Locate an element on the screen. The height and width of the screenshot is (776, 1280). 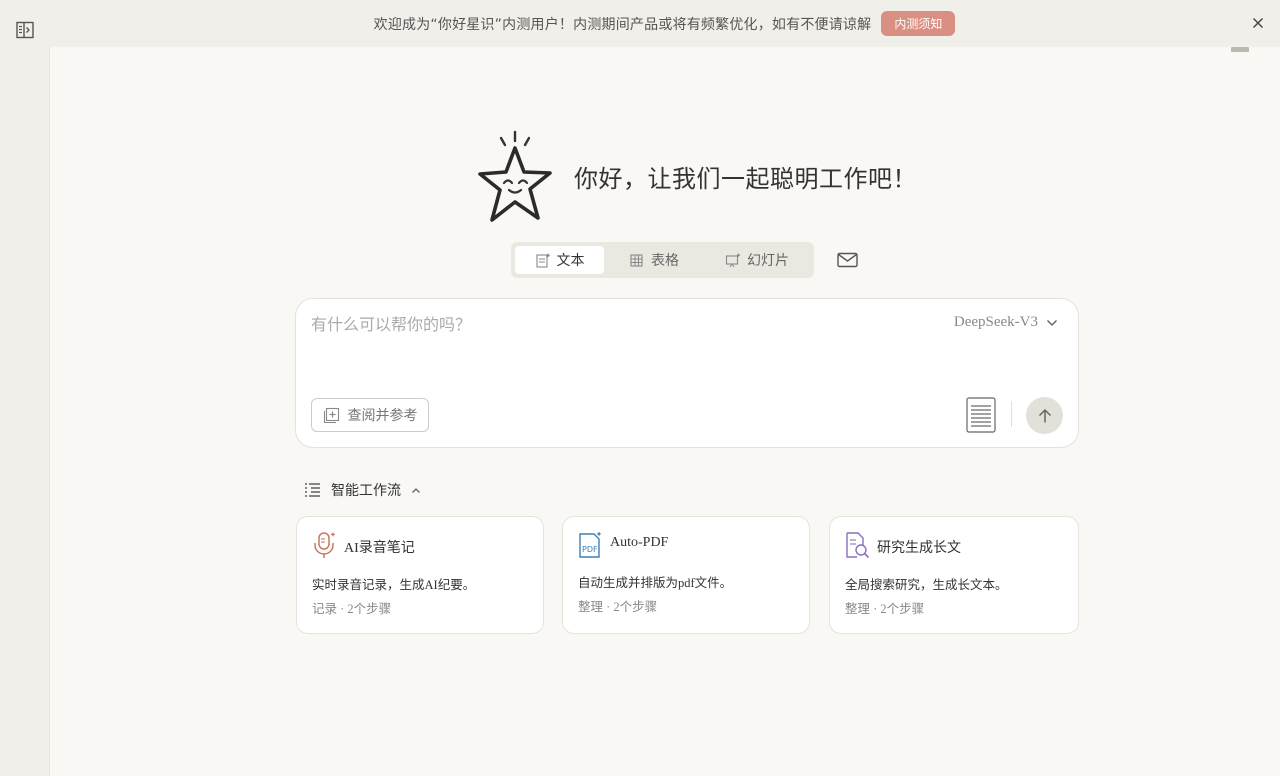
hero: 你好，让我们一起聪明工作吧！ is located at coordinates (701, 176).